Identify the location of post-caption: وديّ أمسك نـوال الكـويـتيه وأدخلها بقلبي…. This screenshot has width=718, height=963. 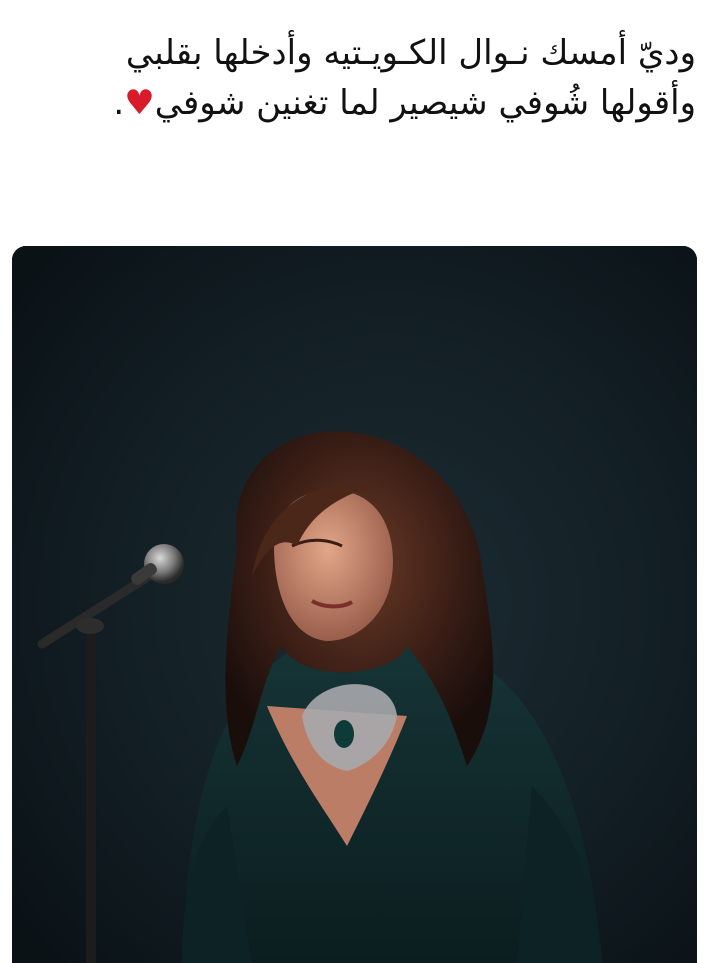
(356, 78).